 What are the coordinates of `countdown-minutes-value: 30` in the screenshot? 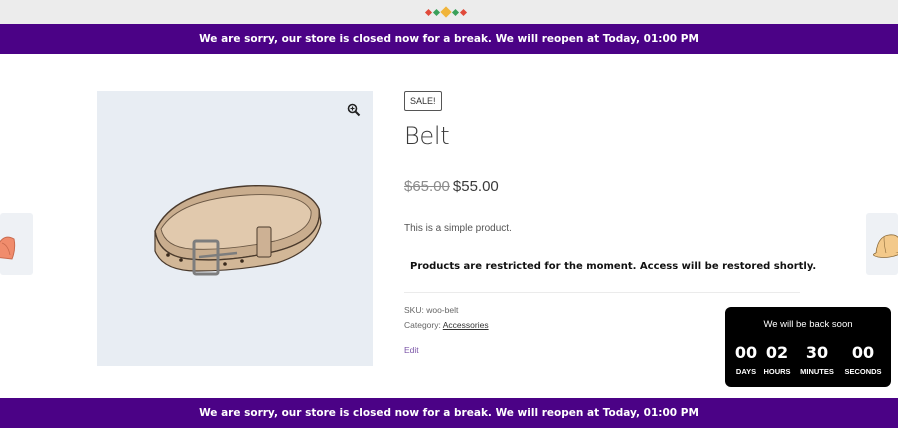 It's located at (817, 352).